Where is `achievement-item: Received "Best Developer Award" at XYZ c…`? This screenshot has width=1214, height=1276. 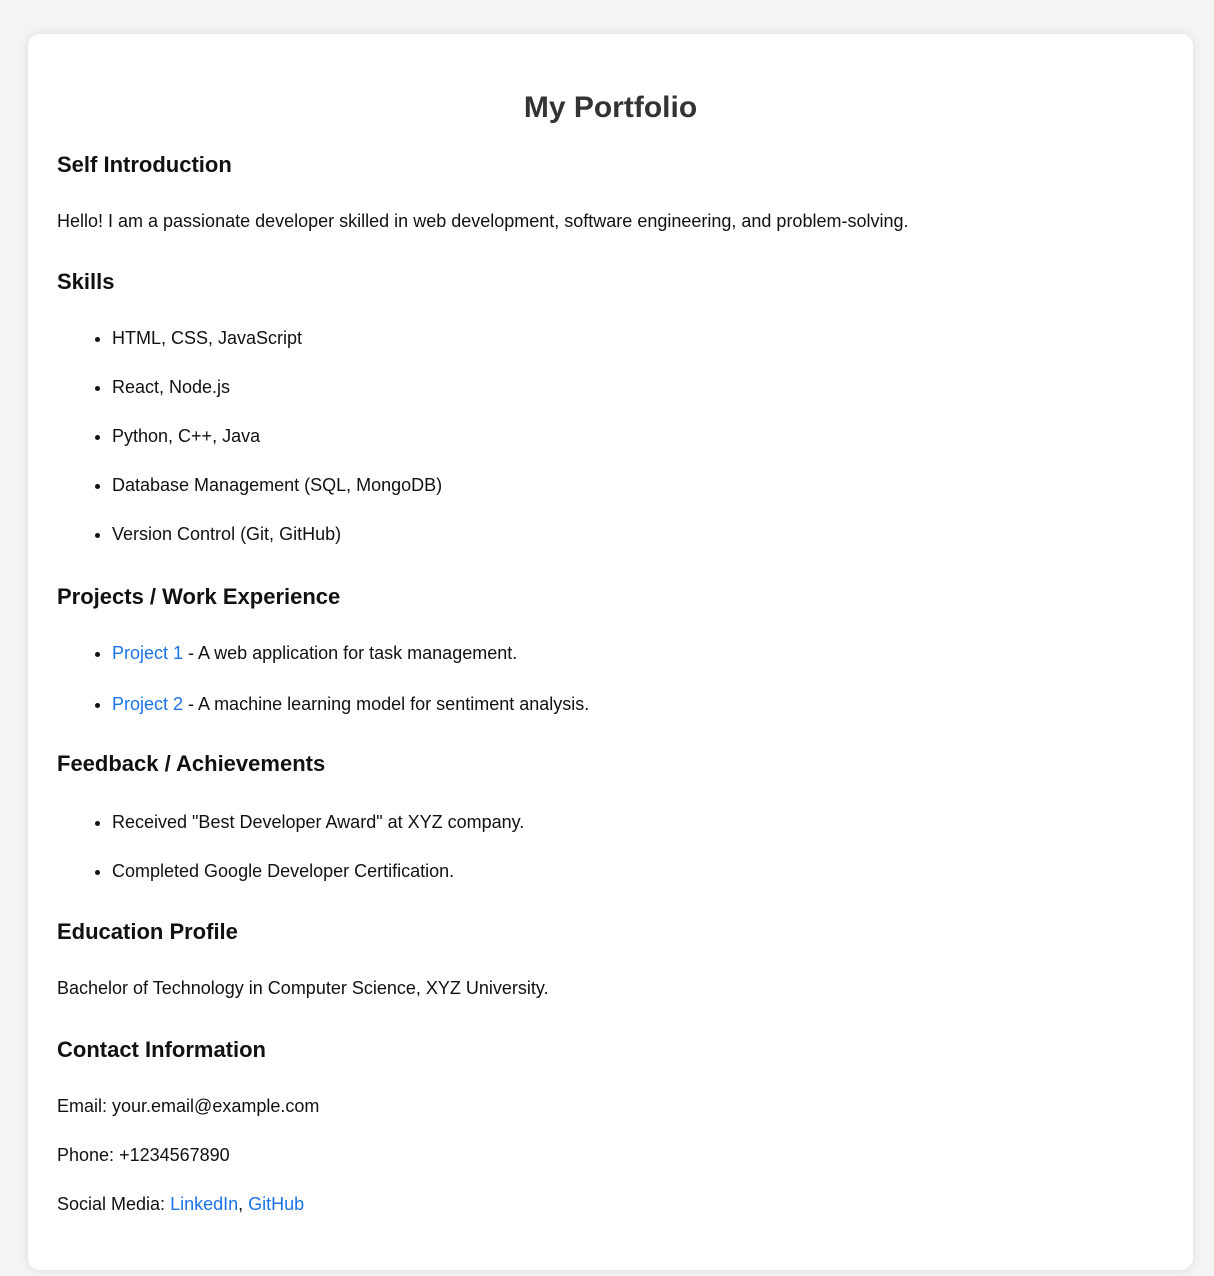
achievement-item: Received "Best Developer Award" at XYZ c… is located at coordinates (638, 822).